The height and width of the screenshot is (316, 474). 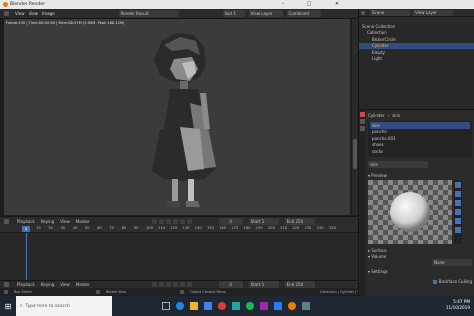 I want to click on jump-end2-icon, so click(x=189, y=284).